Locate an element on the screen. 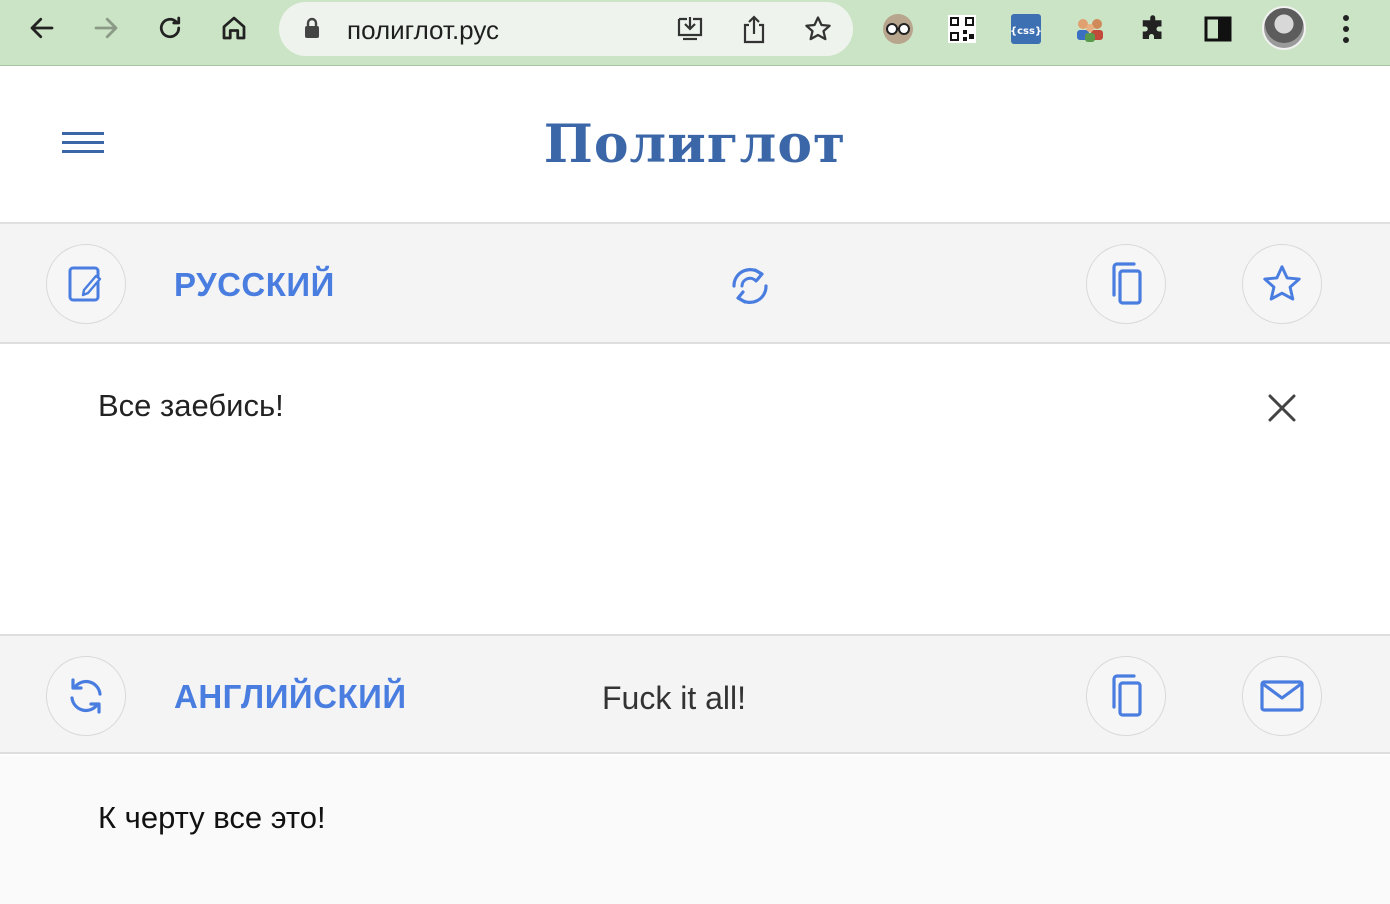 Image resolution: width=1390 pixels, height=904 pixels. arrow-left-icon is located at coordinates (42, 28).